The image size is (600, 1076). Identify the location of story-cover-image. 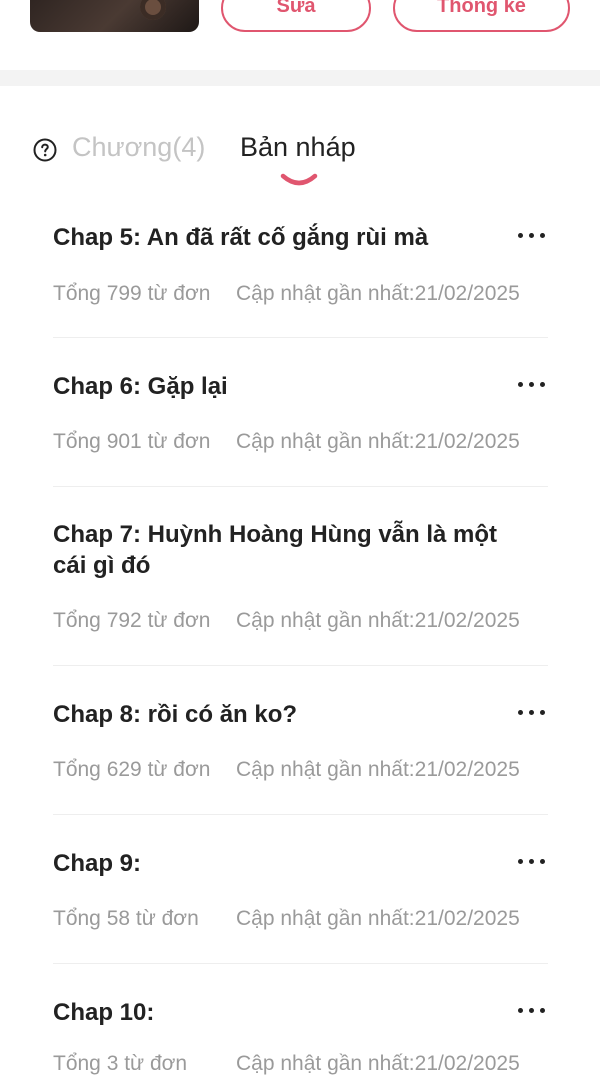
(114, 16).